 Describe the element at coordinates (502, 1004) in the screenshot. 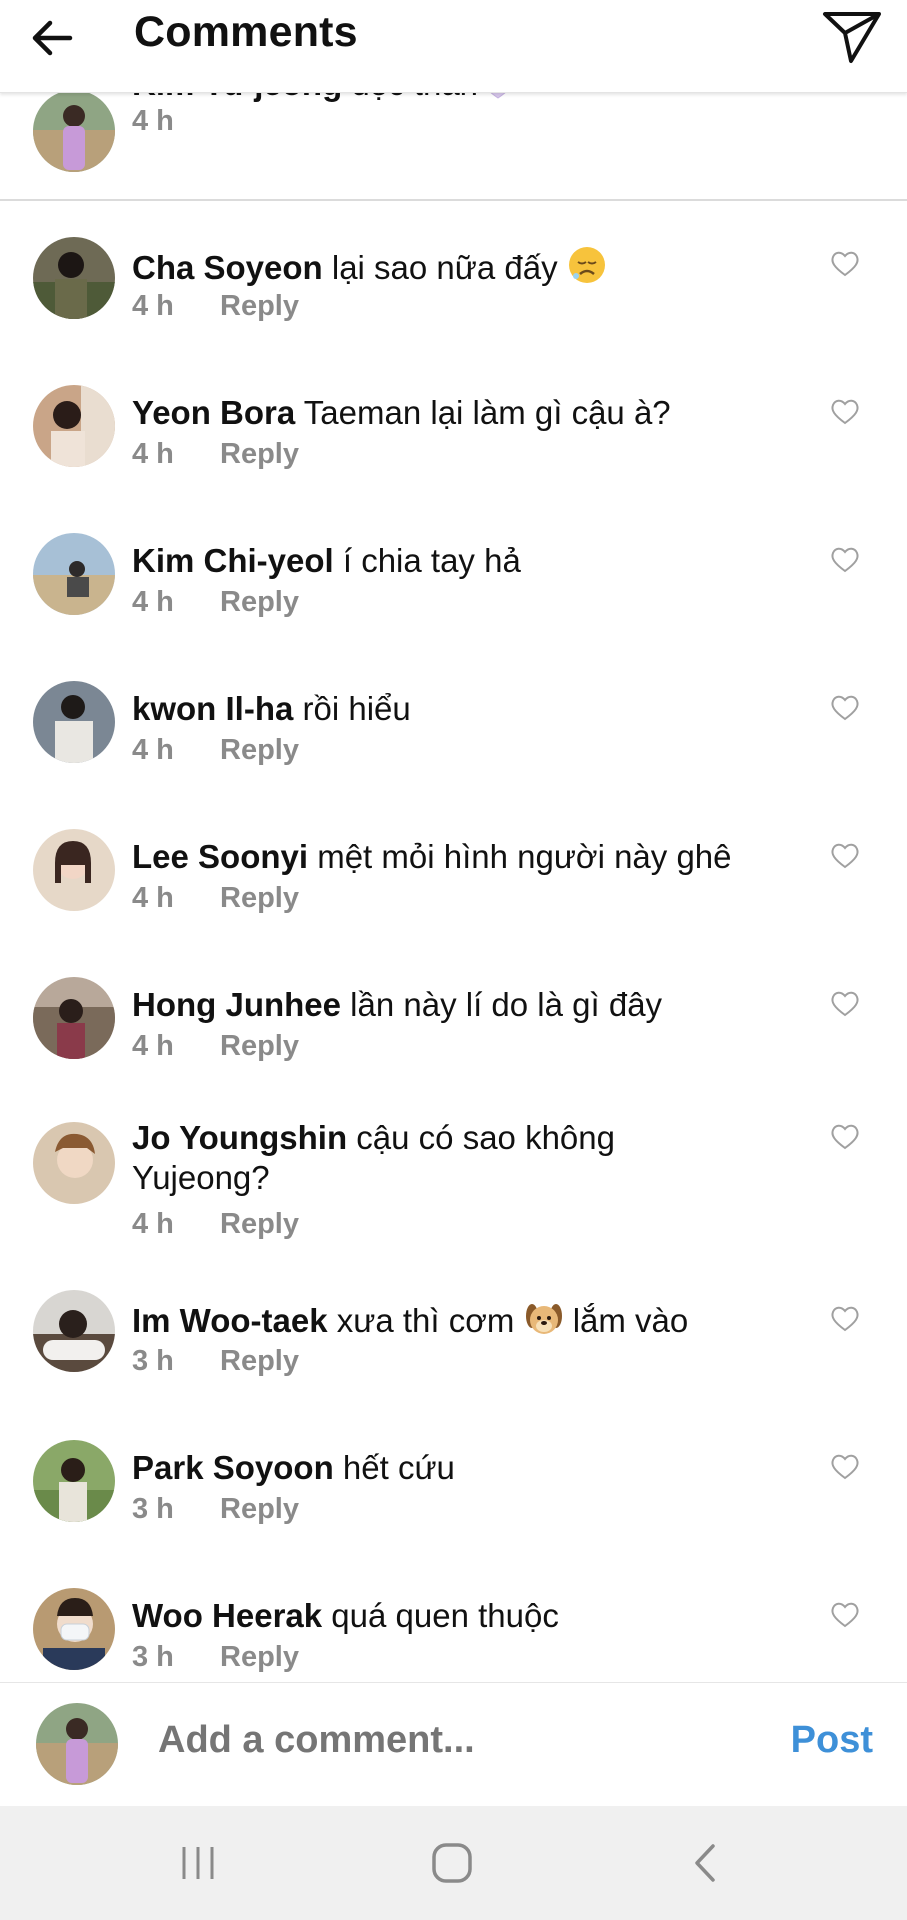

I see `comment-body: lần này lí do là gì đây` at that location.